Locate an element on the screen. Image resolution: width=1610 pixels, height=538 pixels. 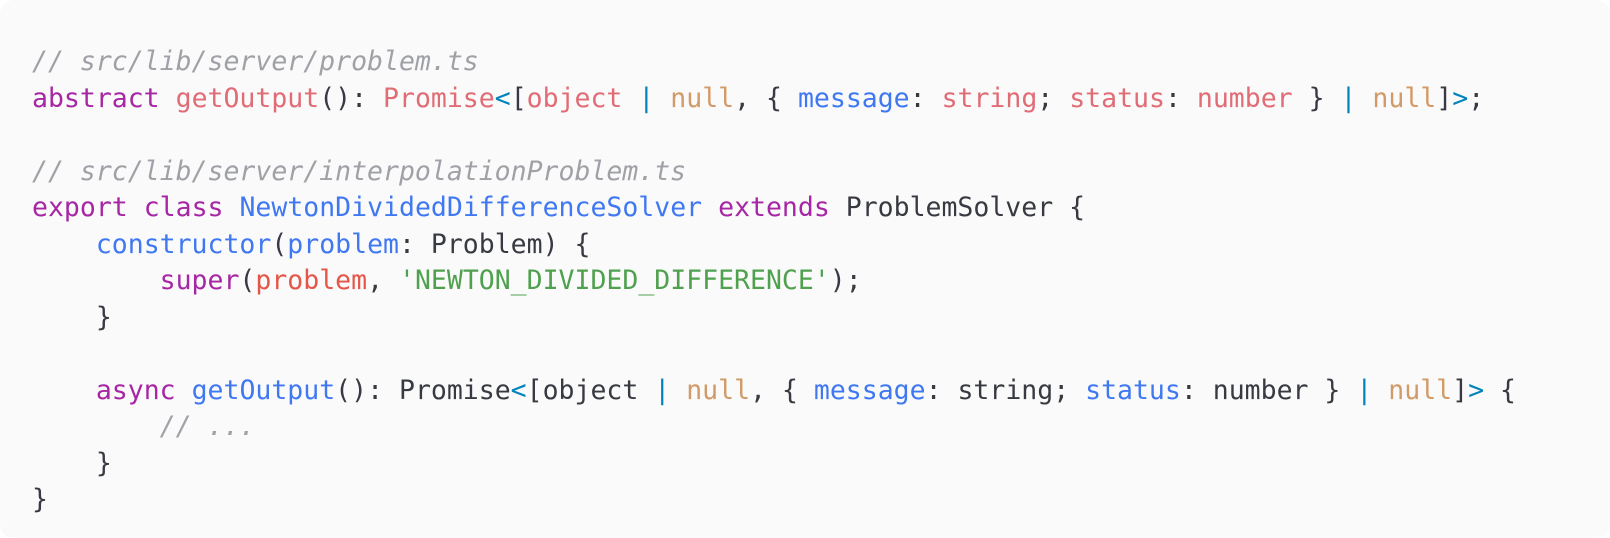
code-token: extends is located at coordinates (774, 207).